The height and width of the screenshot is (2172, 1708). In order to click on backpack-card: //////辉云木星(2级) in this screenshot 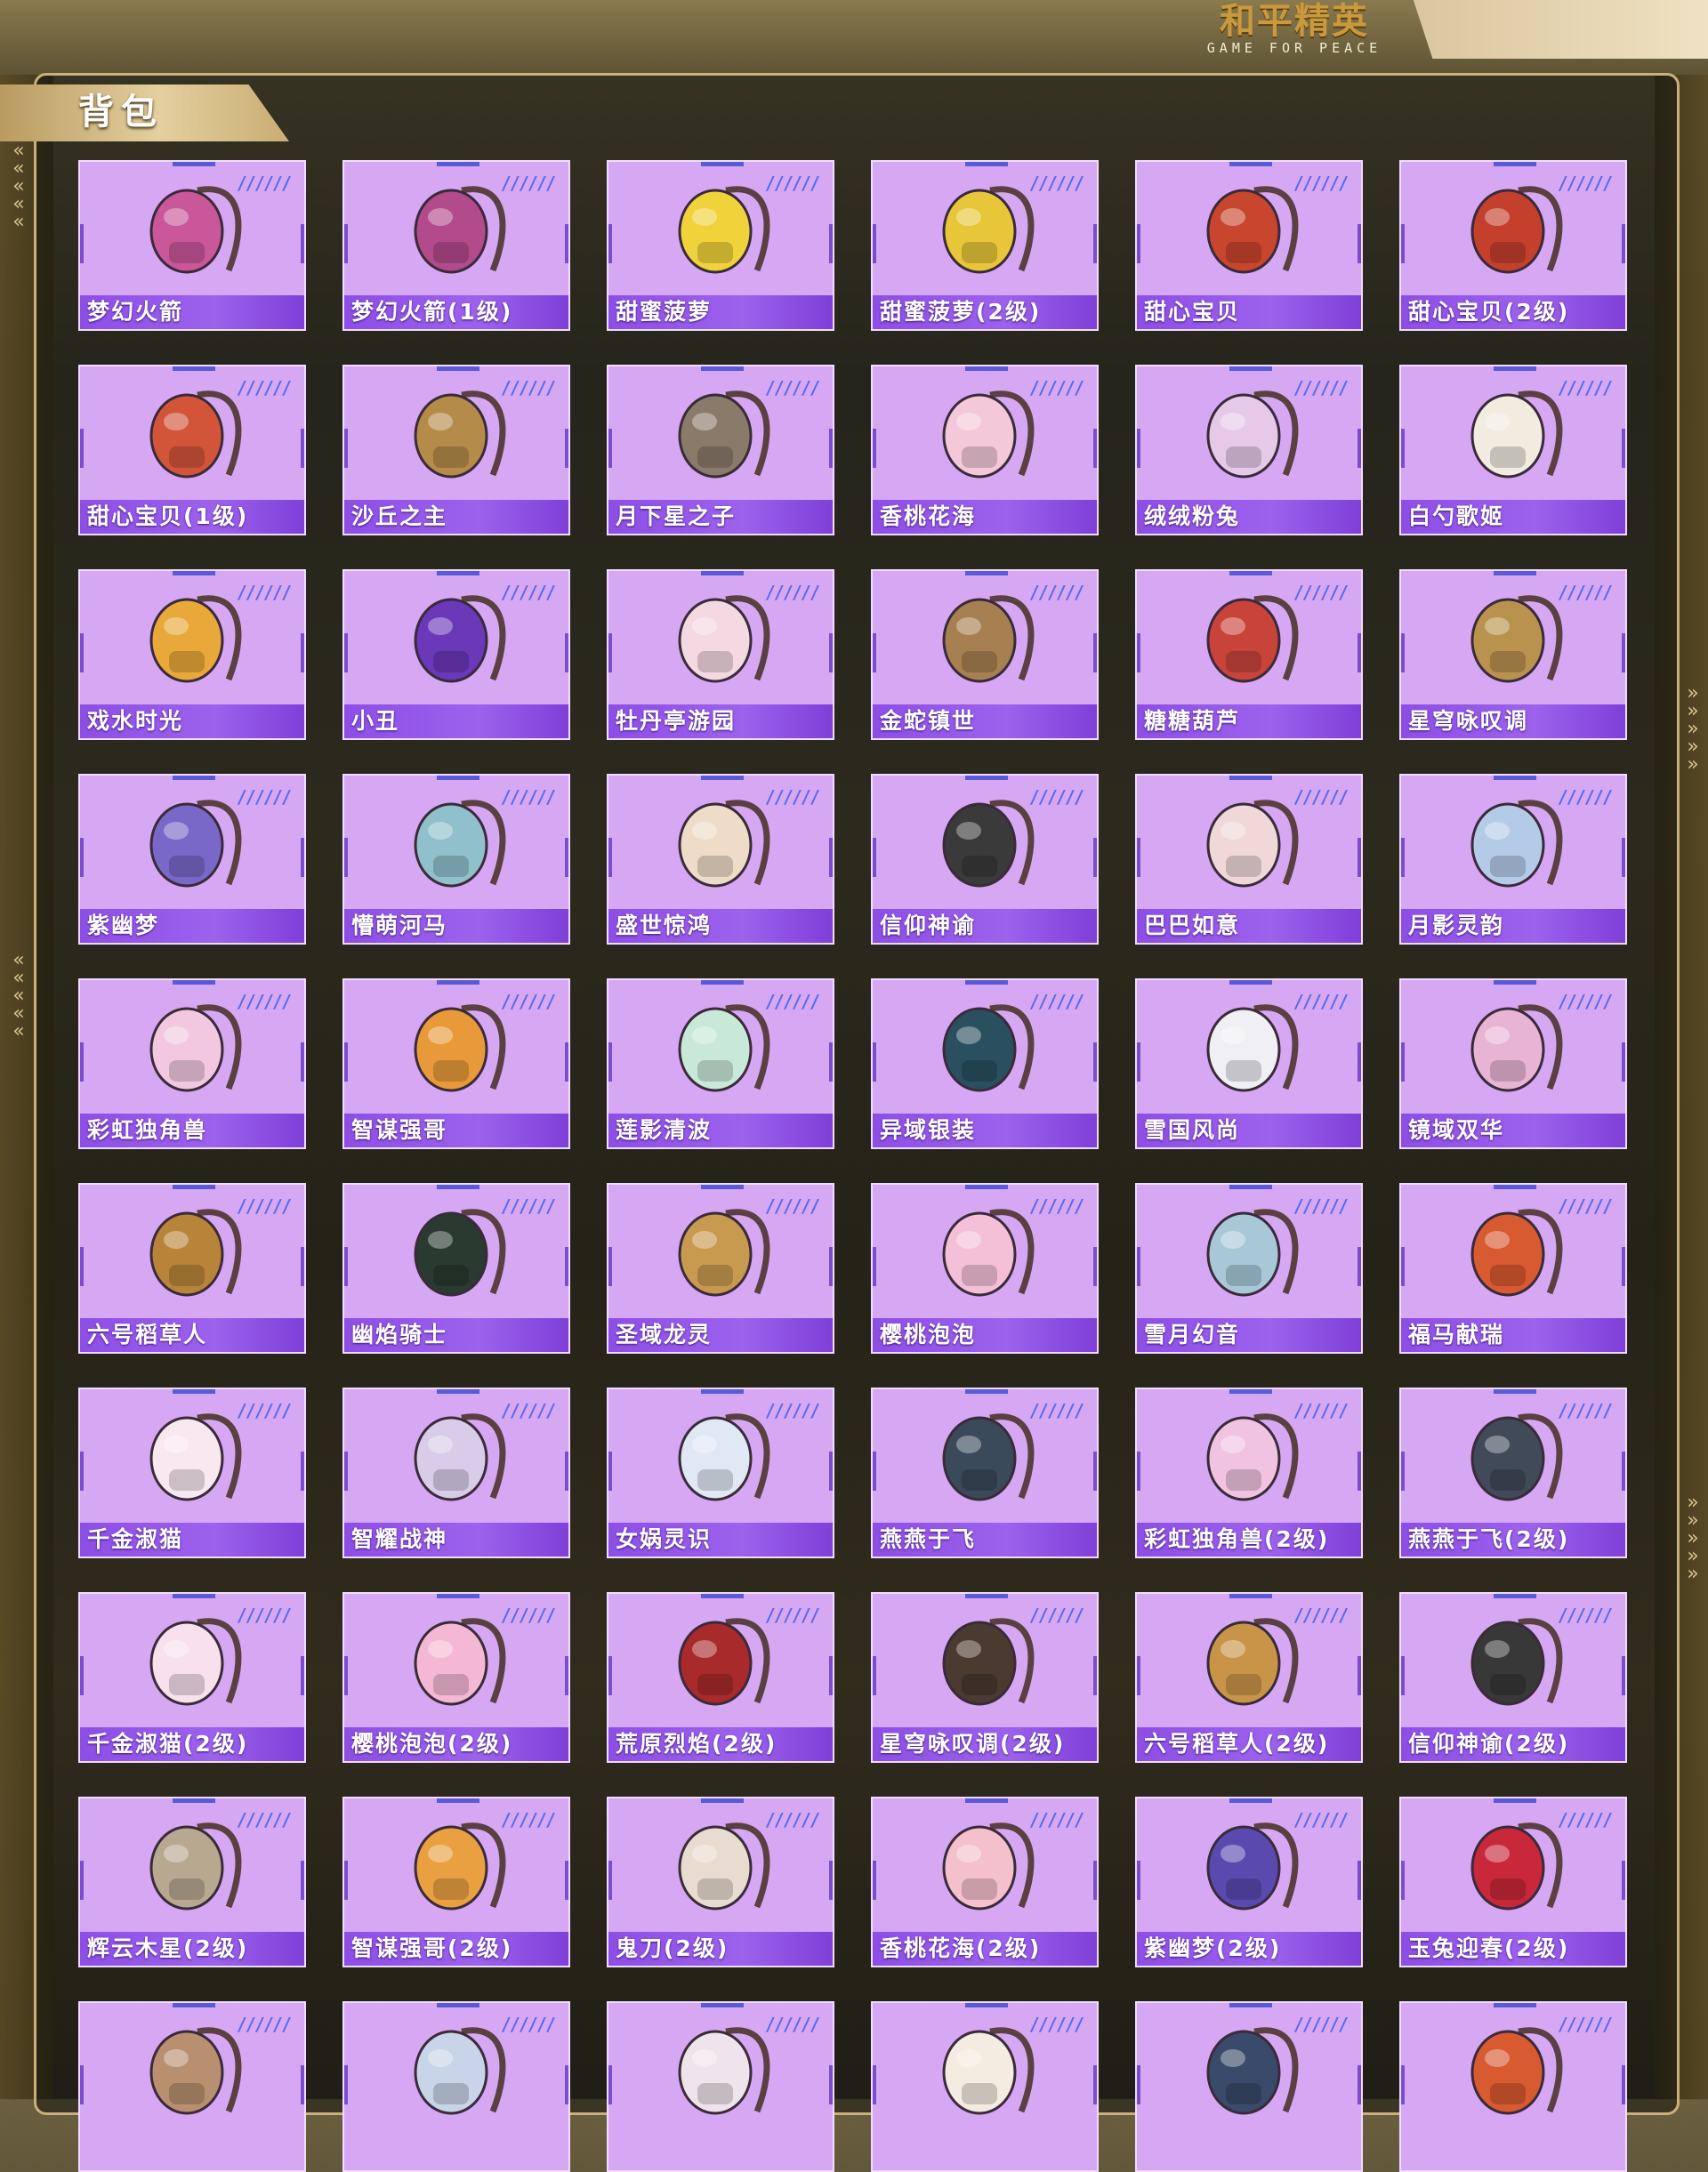, I will do `click(192, 1882)`.